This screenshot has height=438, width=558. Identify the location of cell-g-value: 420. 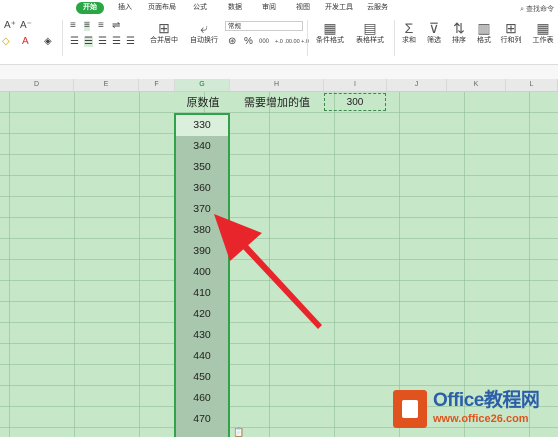
(202, 314).